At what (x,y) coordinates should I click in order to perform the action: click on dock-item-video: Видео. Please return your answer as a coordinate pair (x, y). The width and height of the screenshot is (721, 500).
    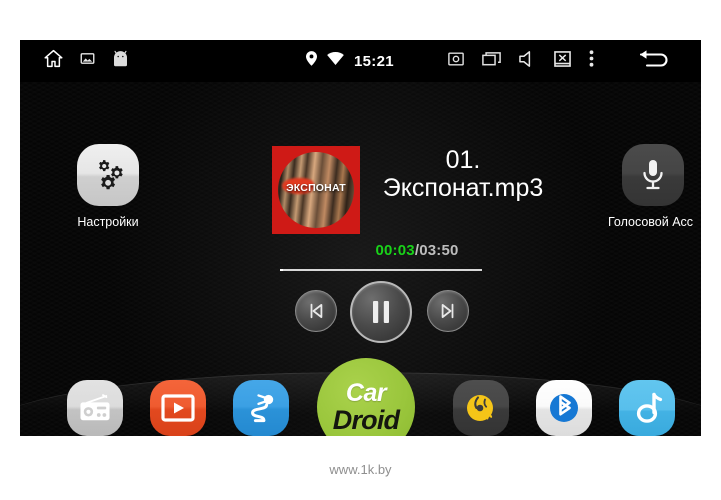
    Looking at the image, I should click on (178, 408).